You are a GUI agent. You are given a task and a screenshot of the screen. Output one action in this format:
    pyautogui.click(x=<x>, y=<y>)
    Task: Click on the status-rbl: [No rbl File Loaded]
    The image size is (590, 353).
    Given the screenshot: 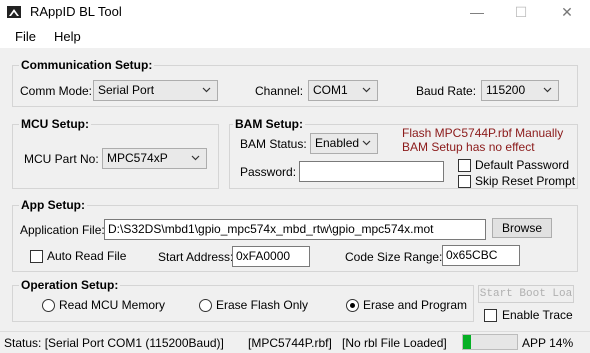 What is the action you would take?
    pyautogui.click(x=394, y=343)
    